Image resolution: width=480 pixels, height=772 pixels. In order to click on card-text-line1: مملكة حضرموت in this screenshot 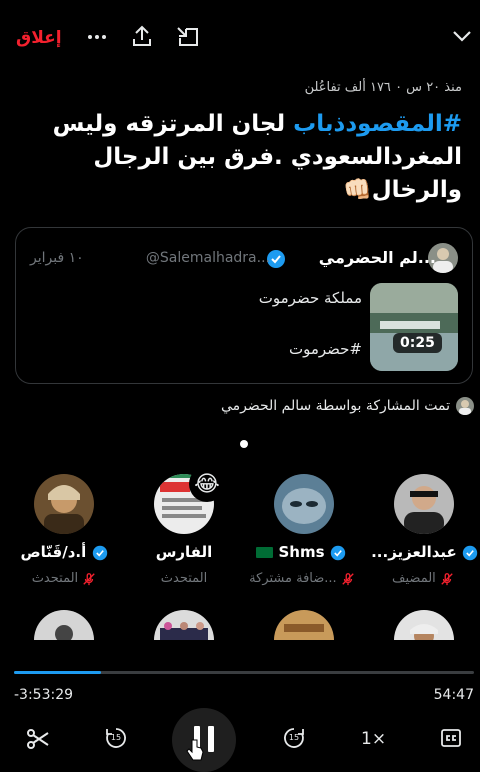, I will do `click(310, 298)`.